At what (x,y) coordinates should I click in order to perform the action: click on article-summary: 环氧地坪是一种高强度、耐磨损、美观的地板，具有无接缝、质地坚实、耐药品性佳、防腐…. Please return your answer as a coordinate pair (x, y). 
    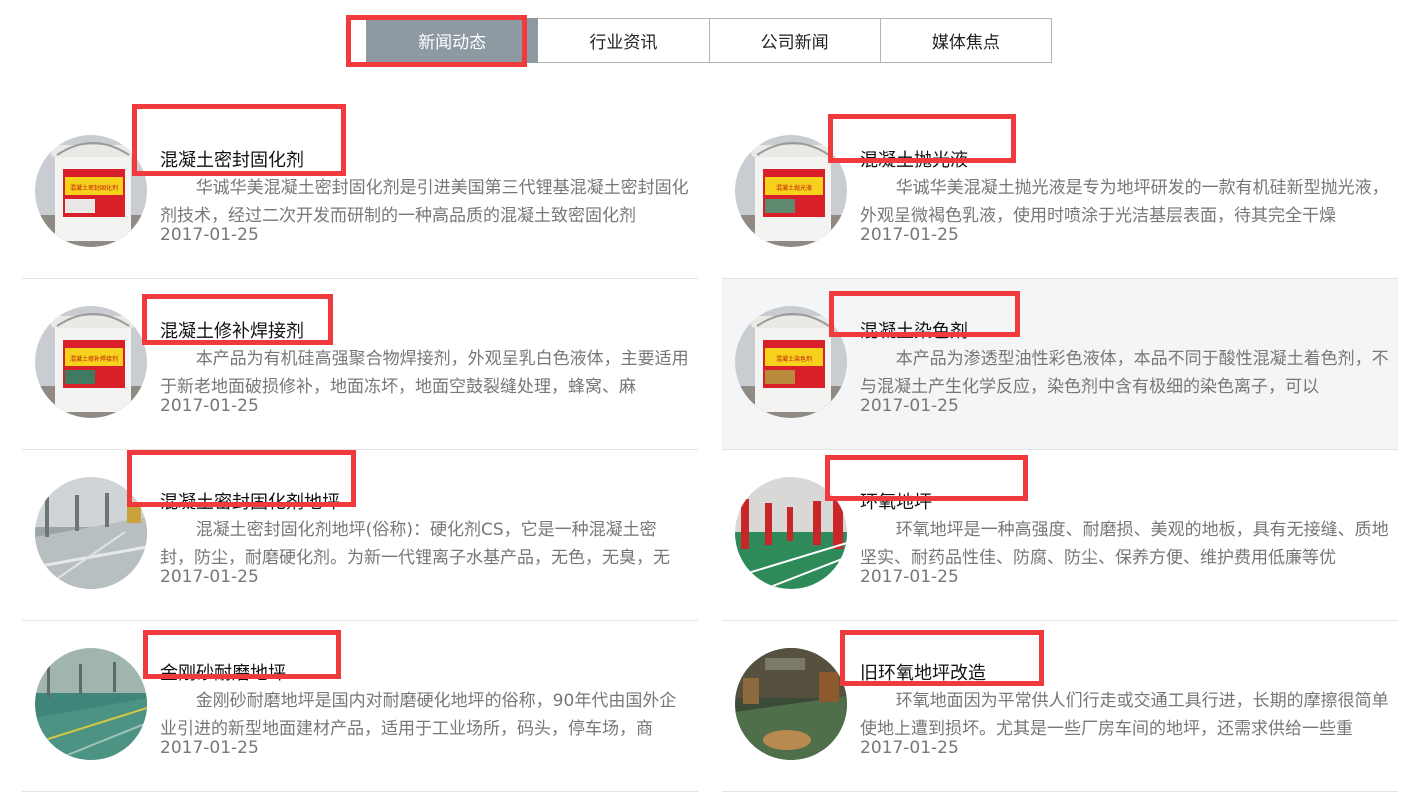
    Looking at the image, I should click on (1124, 544).